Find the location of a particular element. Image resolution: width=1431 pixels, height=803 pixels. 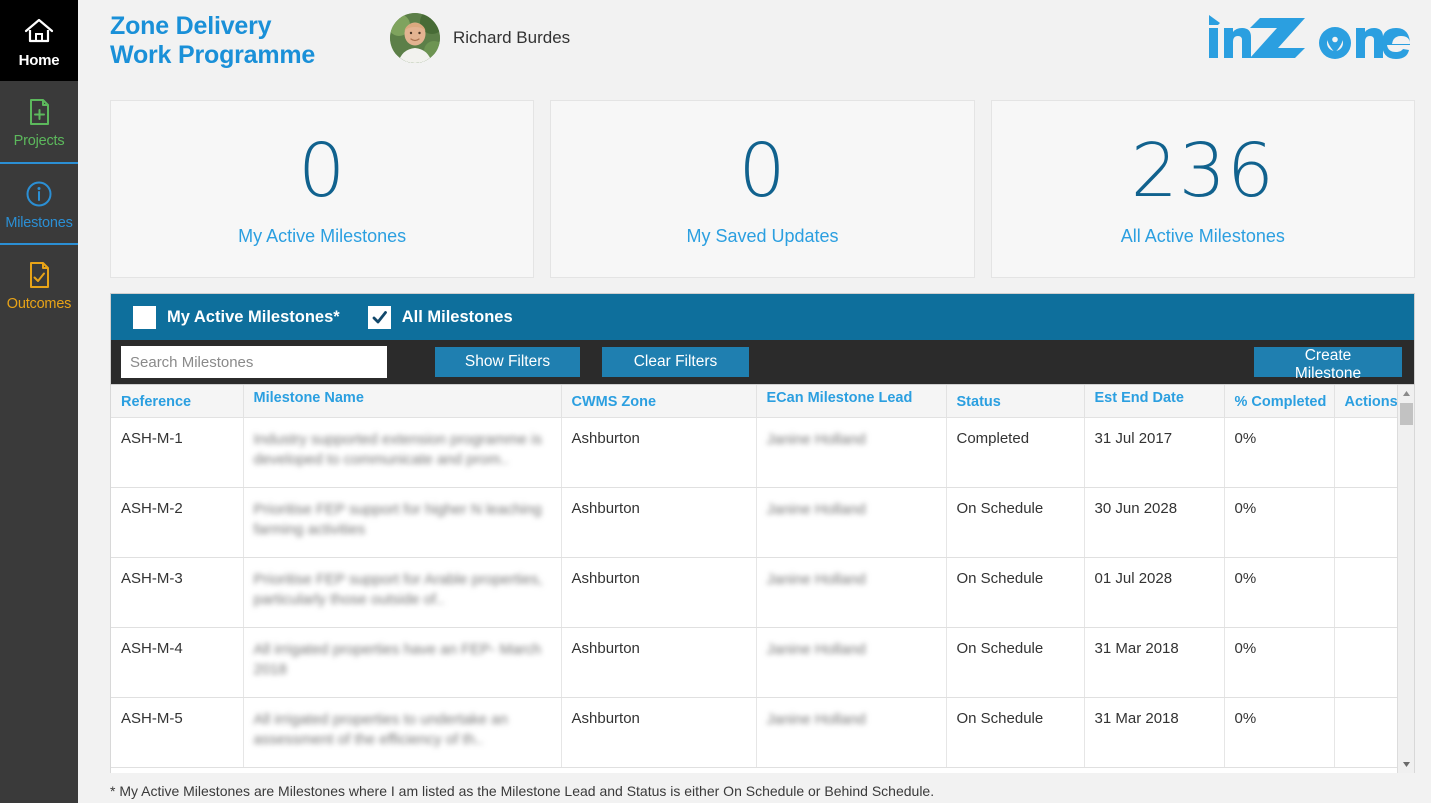

document-check-icon is located at coordinates (39, 275).